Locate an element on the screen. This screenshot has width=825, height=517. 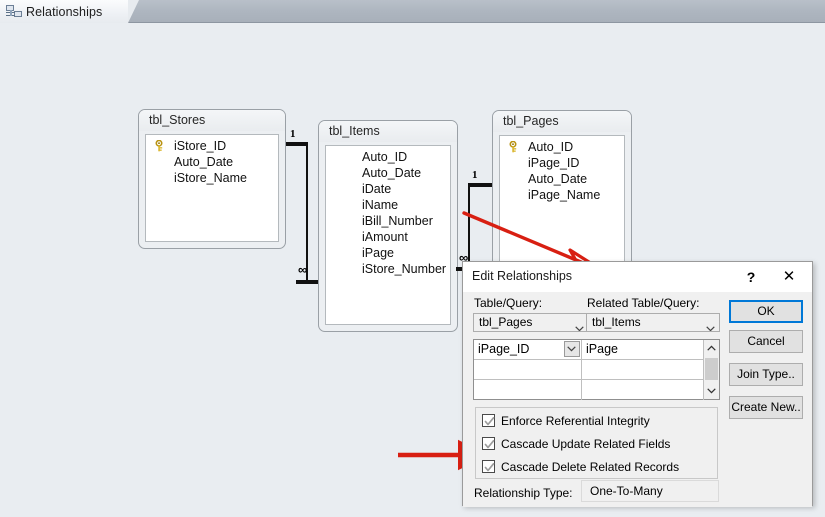
checkbox-enforce-referential-integrity is located at coordinates (488, 420).